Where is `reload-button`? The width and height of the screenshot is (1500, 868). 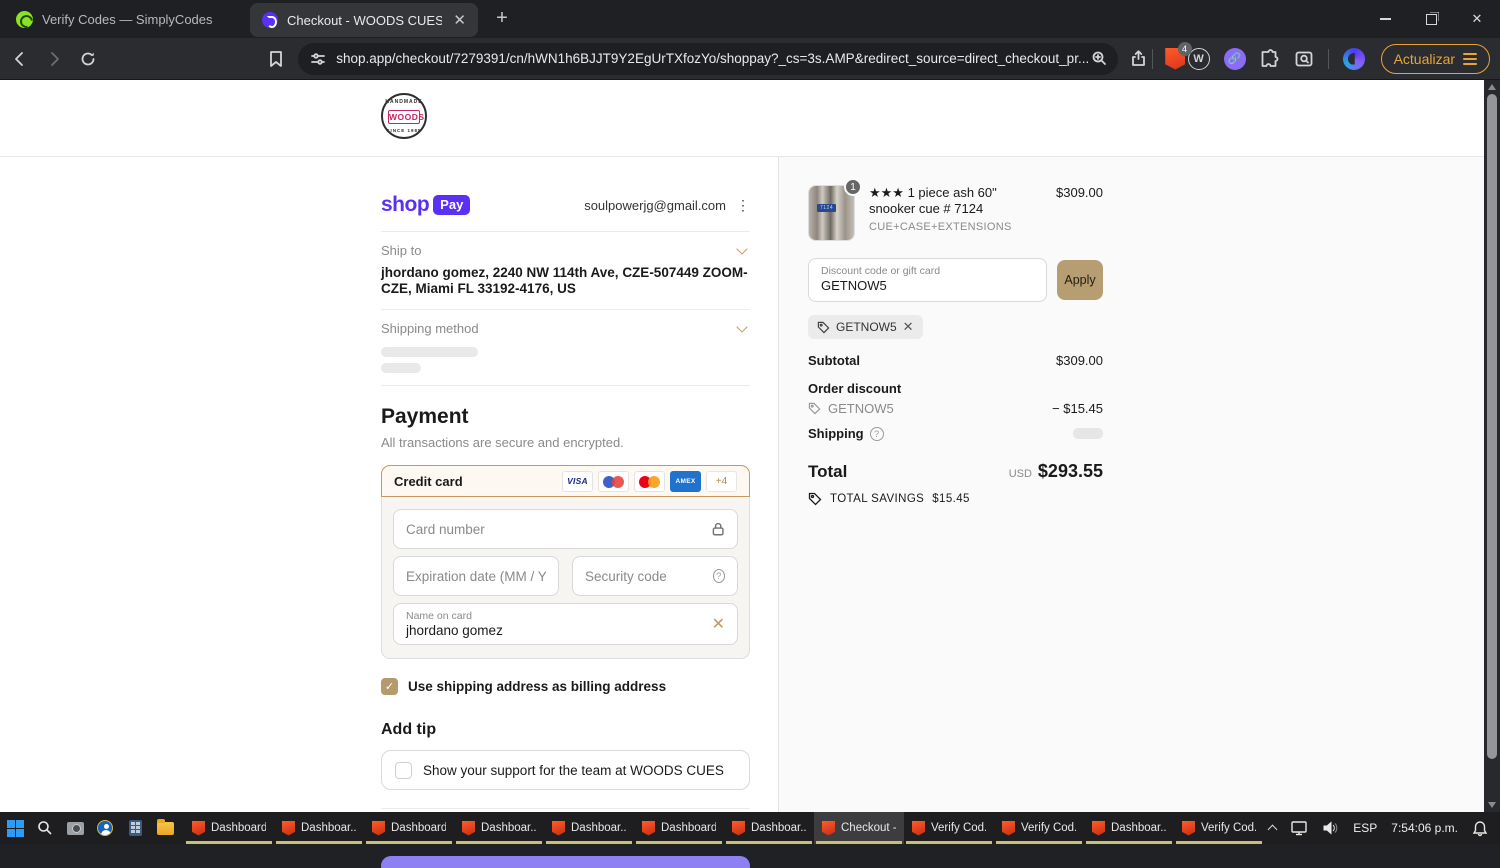 reload-button is located at coordinates (88, 59).